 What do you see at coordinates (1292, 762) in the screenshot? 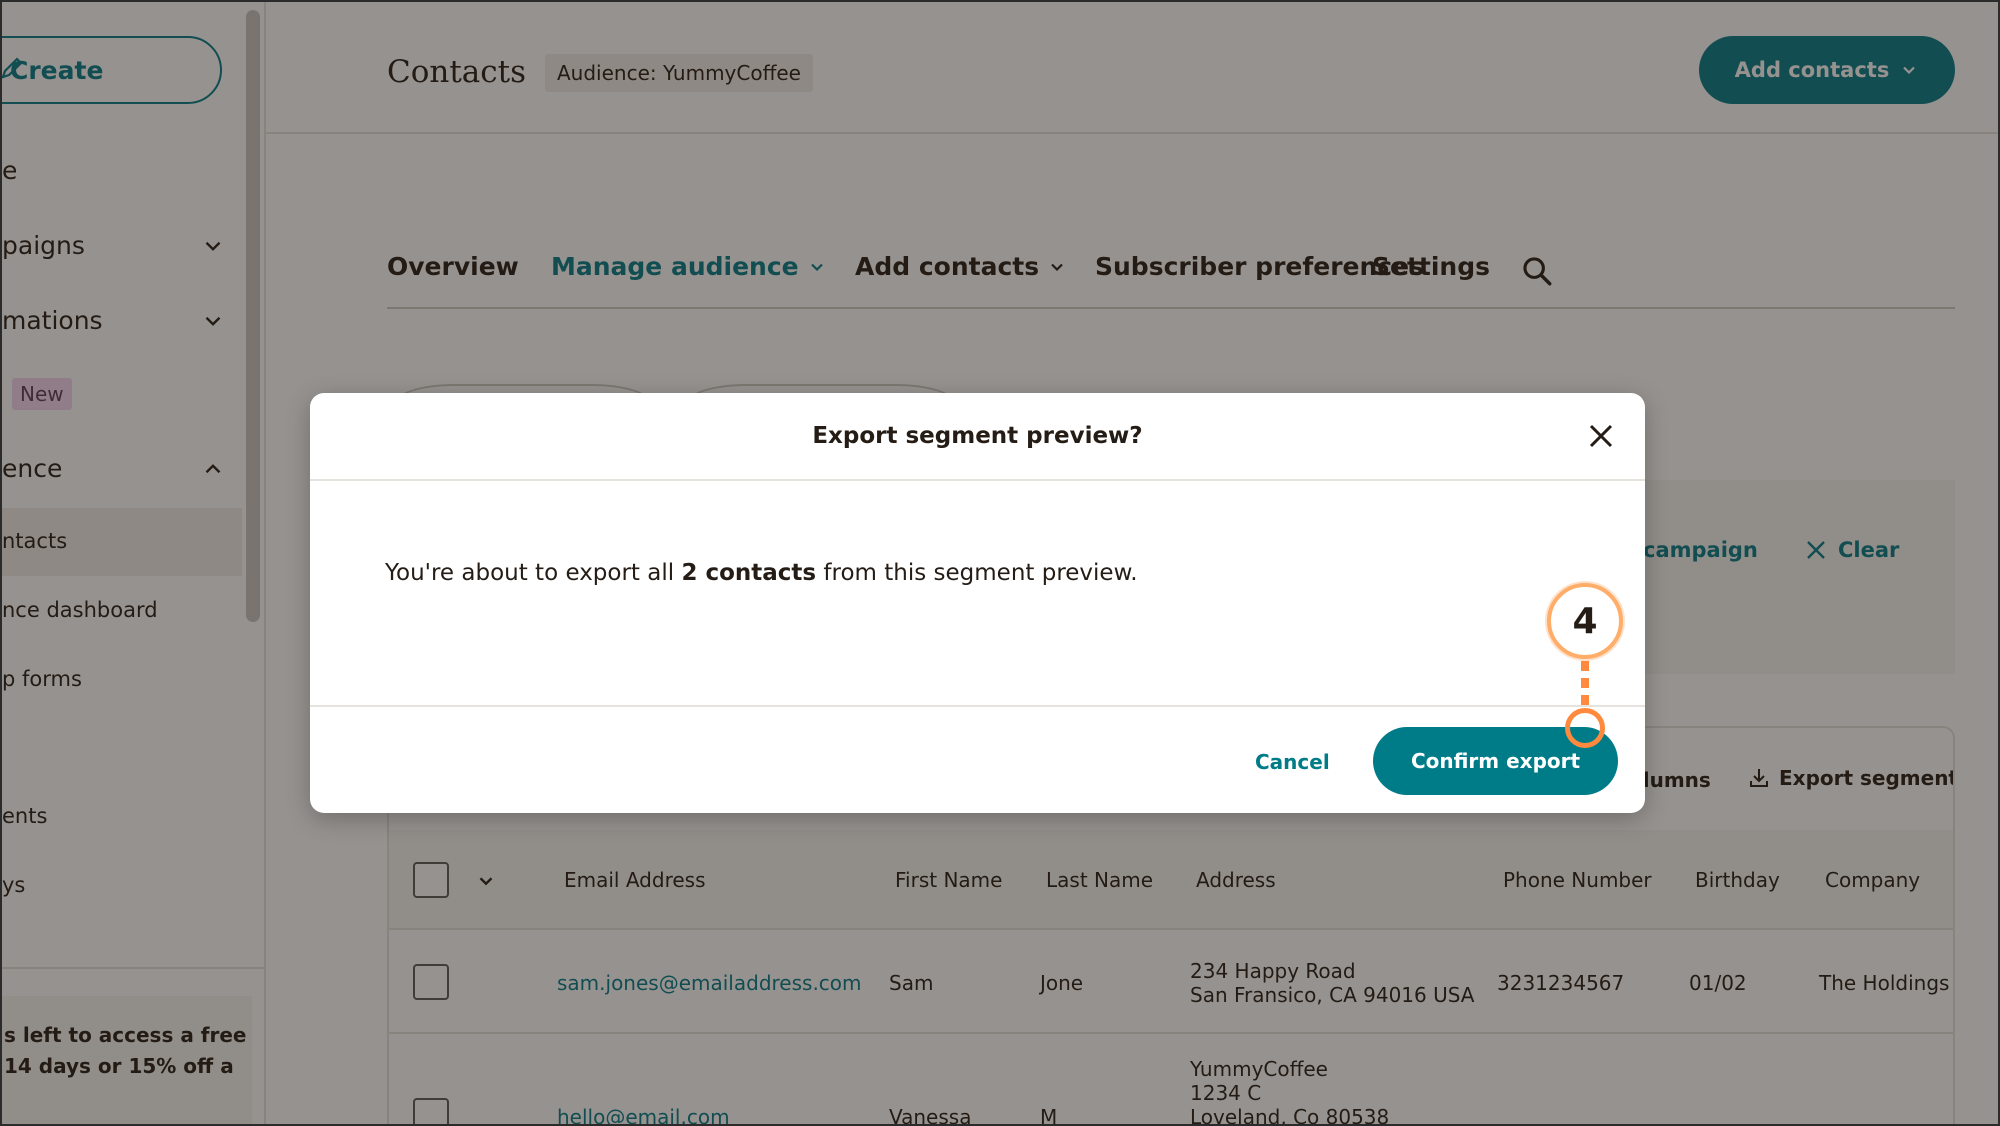
I see `cancel-button: Cancel` at bounding box center [1292, 762].